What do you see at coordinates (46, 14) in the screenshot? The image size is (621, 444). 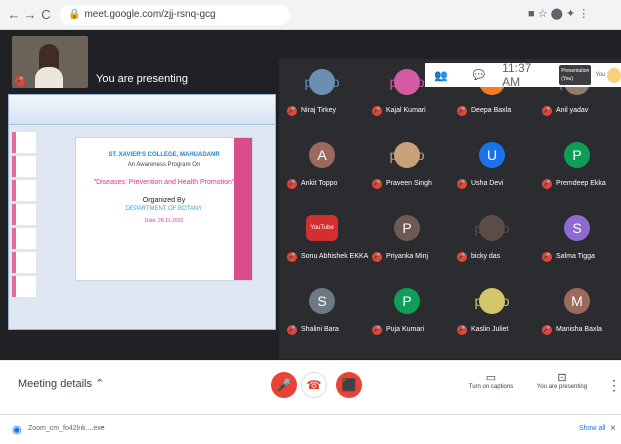 I see `reload-icon: C` at bounding box center [46, 14].